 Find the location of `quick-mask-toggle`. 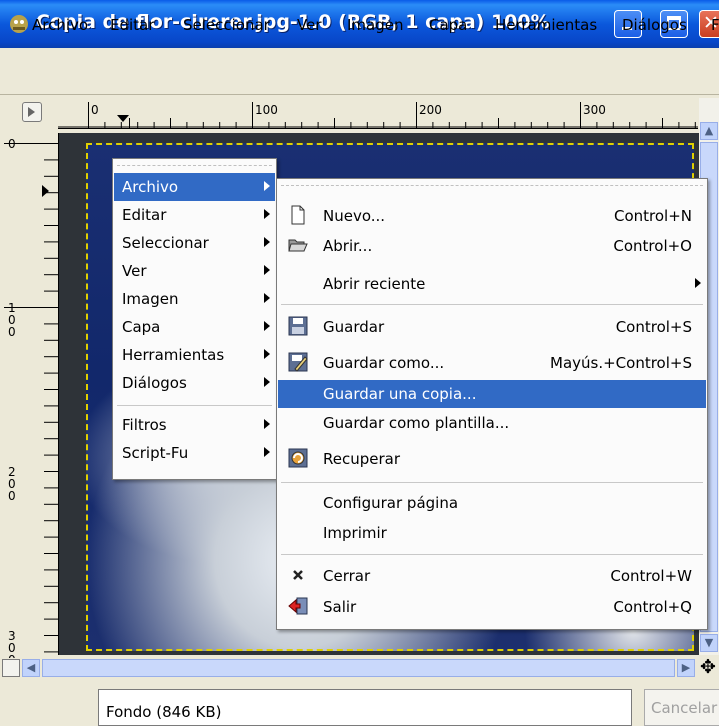

quick-mask-toggle is located at coordinates (32, 112).